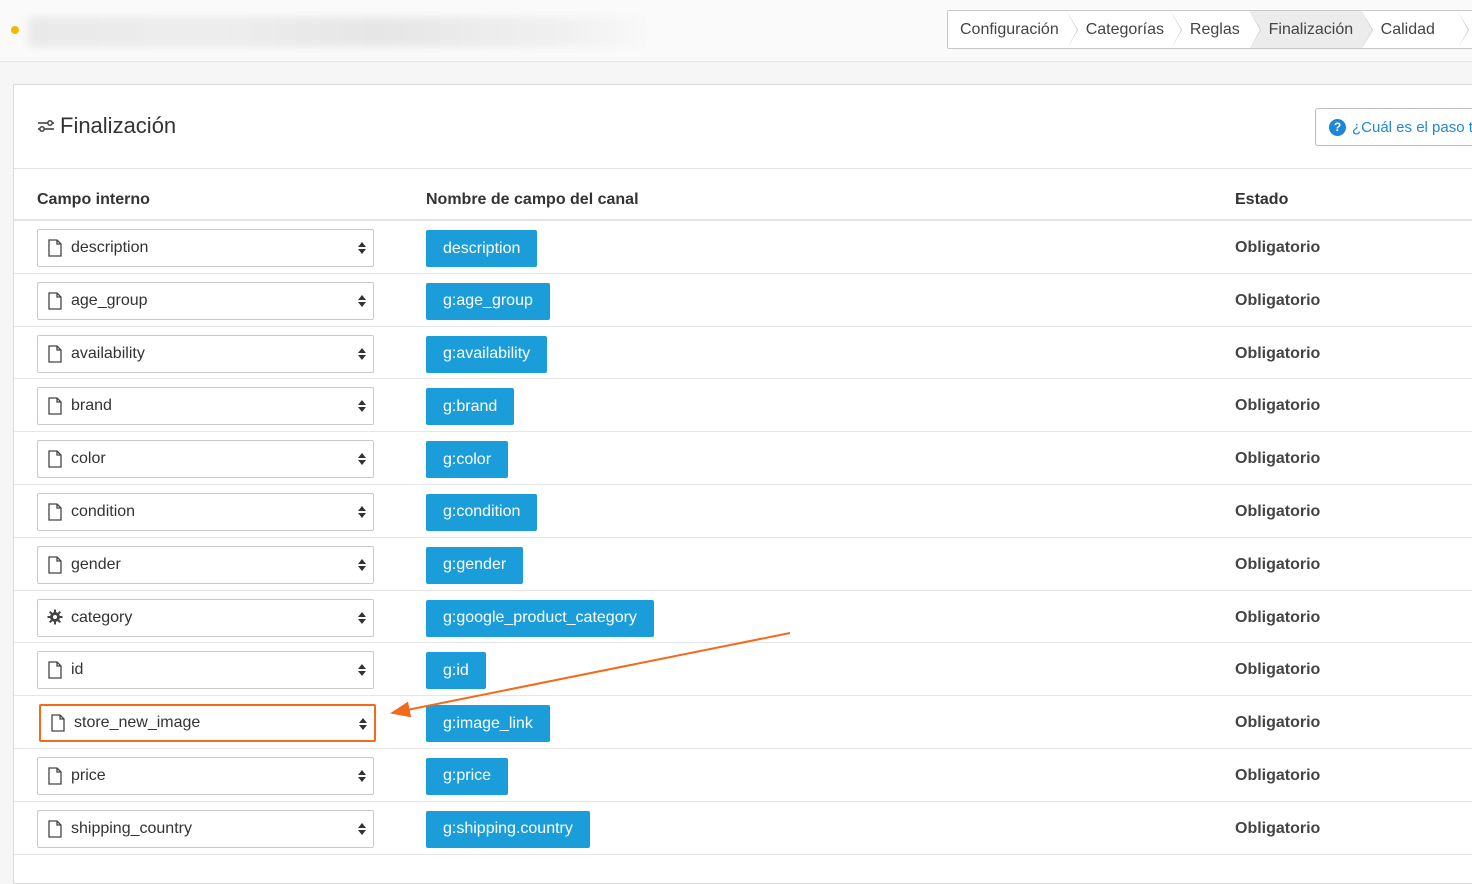 The width and height of the screenshot is (1472, 884). I want to click on internal-field-value: price, so click(88, 775).